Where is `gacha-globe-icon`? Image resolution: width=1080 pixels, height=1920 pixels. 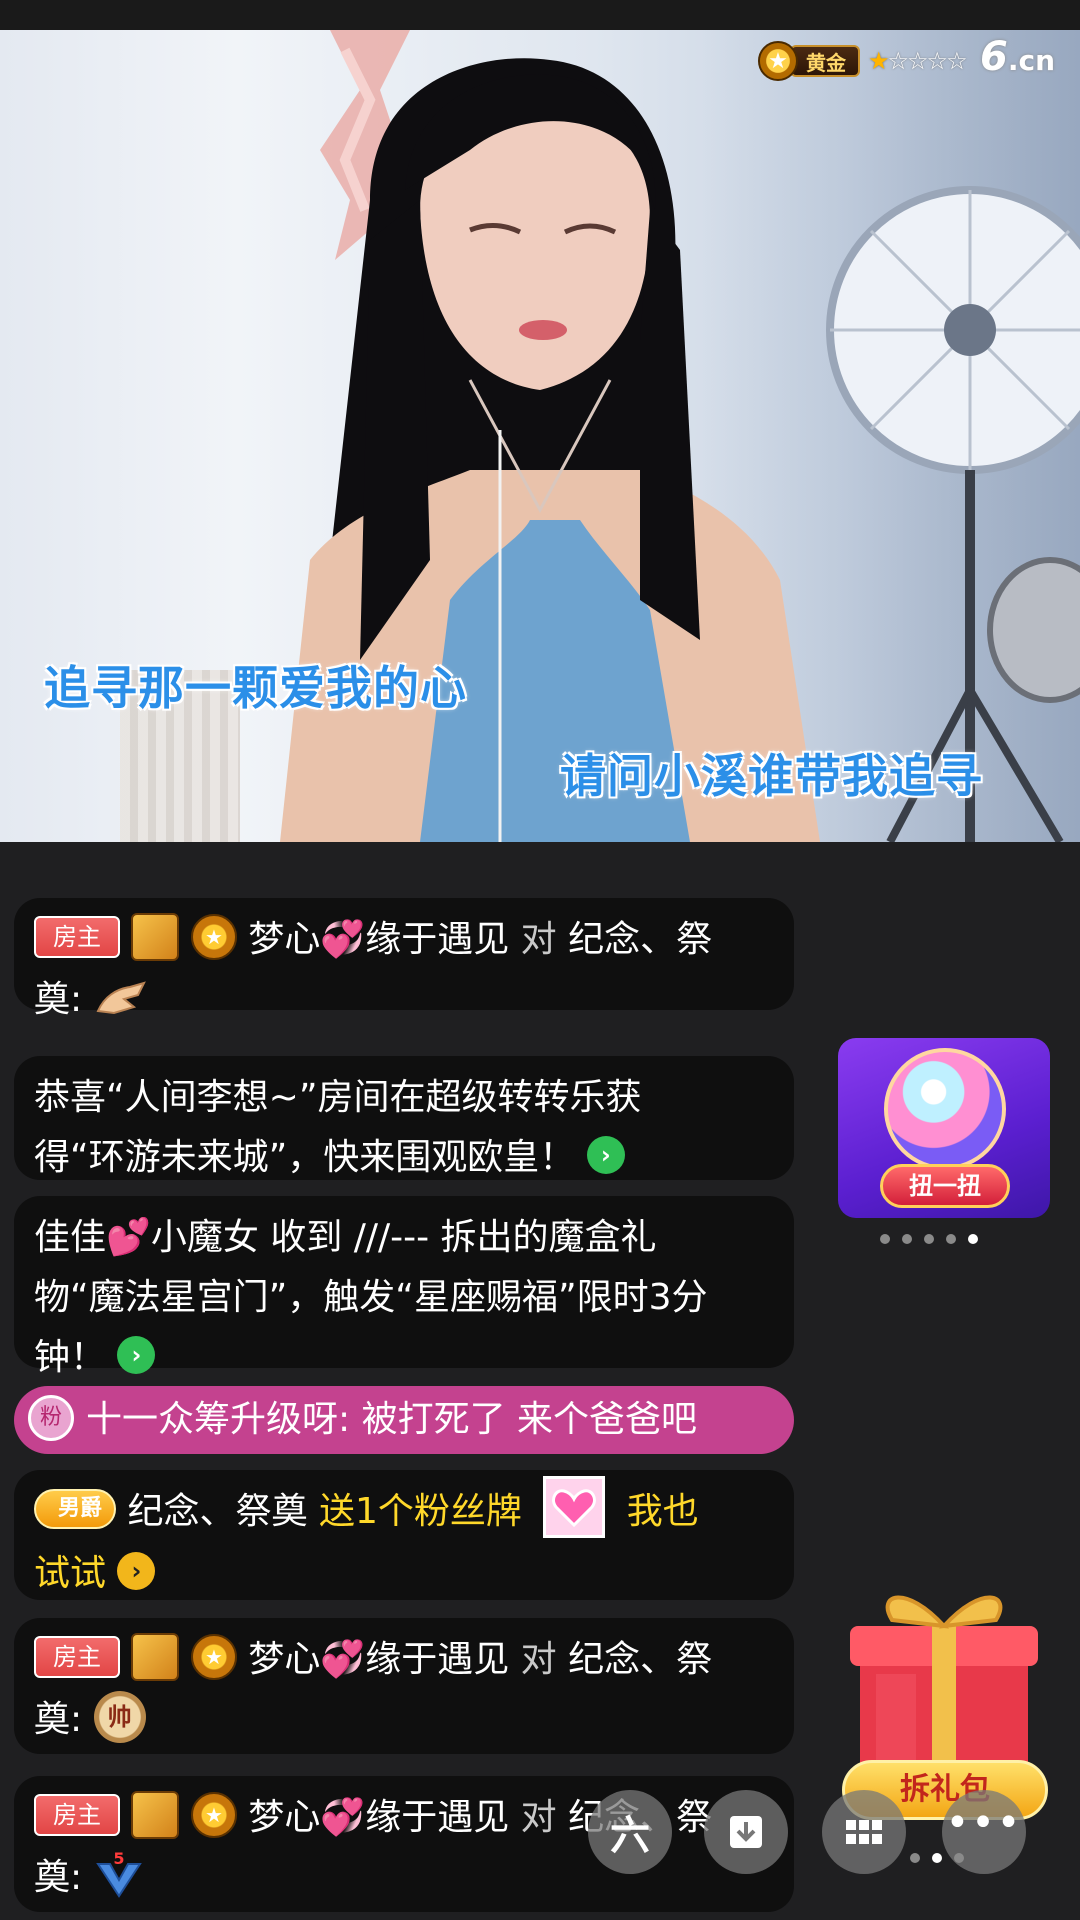
gacha-globe-icon is located at coordinates (945, 1109).